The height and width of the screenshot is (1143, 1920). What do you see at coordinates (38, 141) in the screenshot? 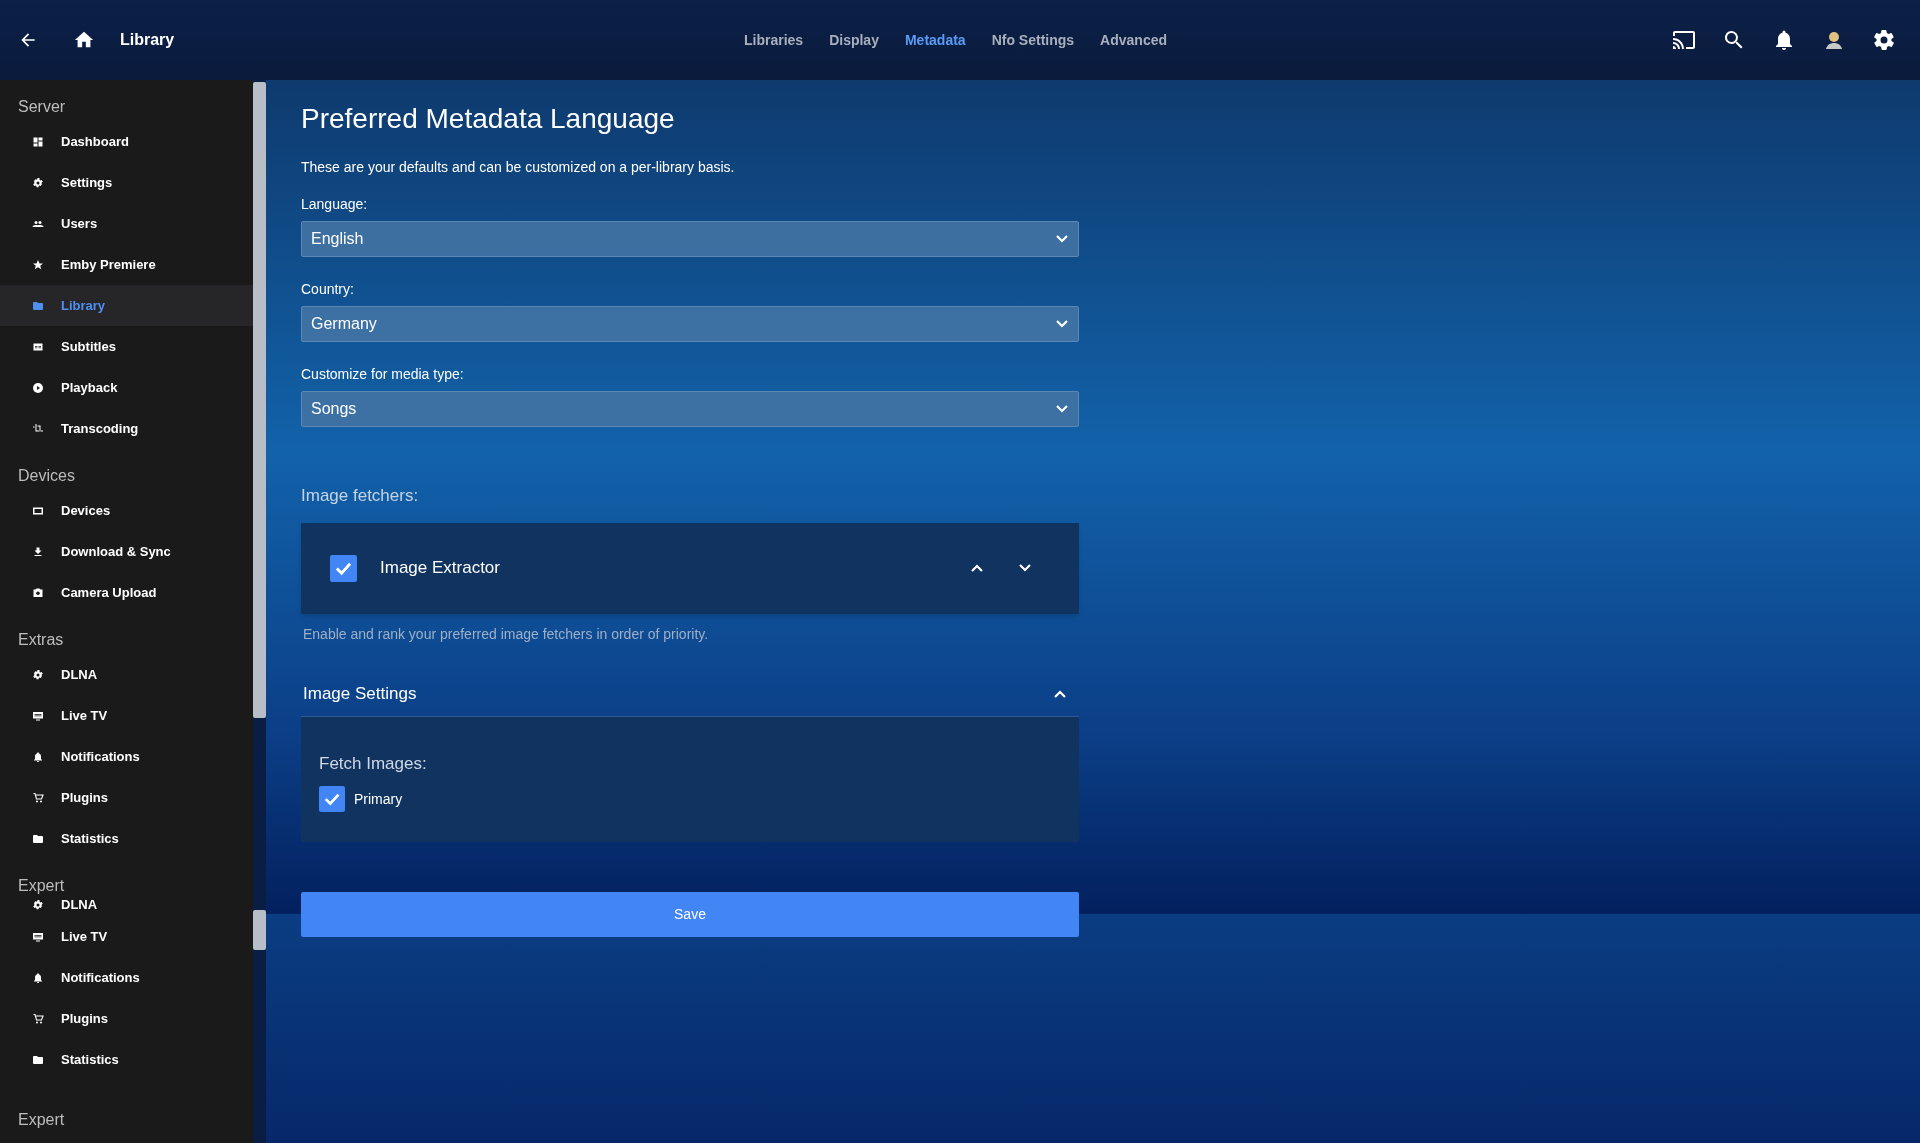
I see `dashboard-icon` at bounding box center [38, 141].